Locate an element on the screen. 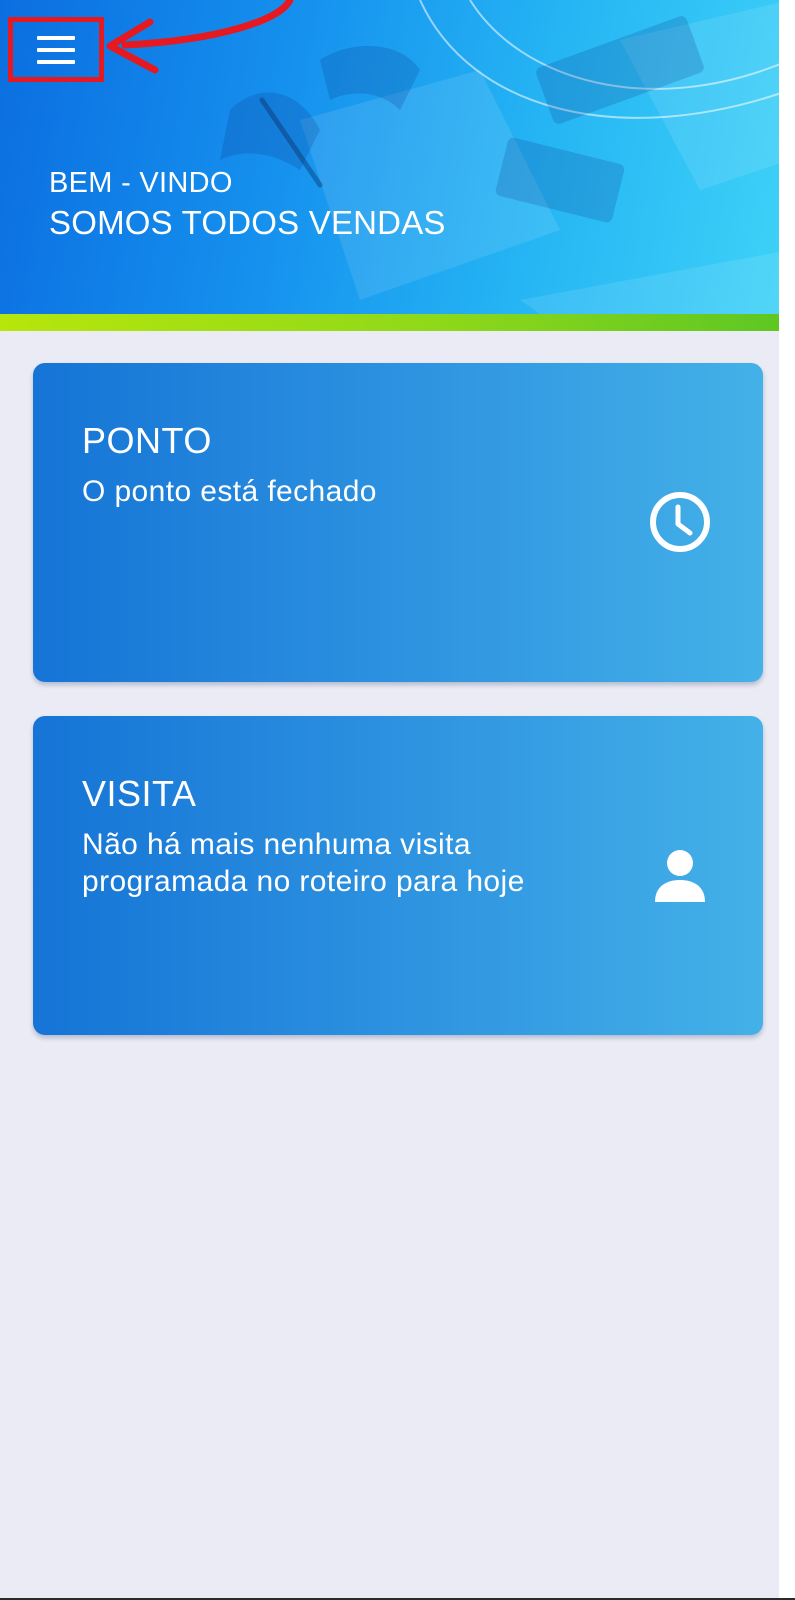 The image size is (795, 1600). screen-edge is located at coordinates (787, 800).